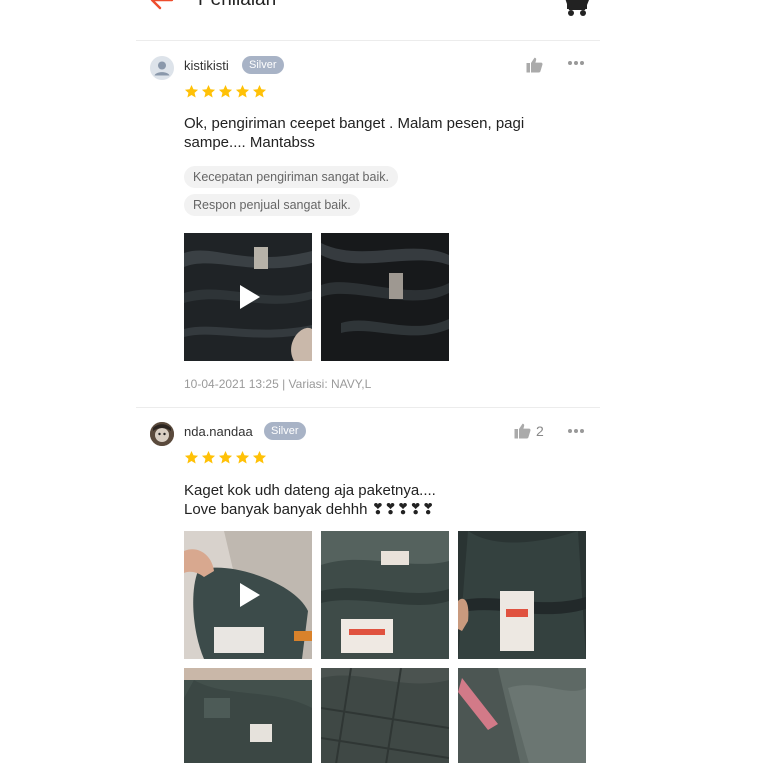 The image size is (763, 763). Describe the element at coordinates (272, 205) in the screenshot. I see `review-tag: Respon penjual sangat baik.` at that location.